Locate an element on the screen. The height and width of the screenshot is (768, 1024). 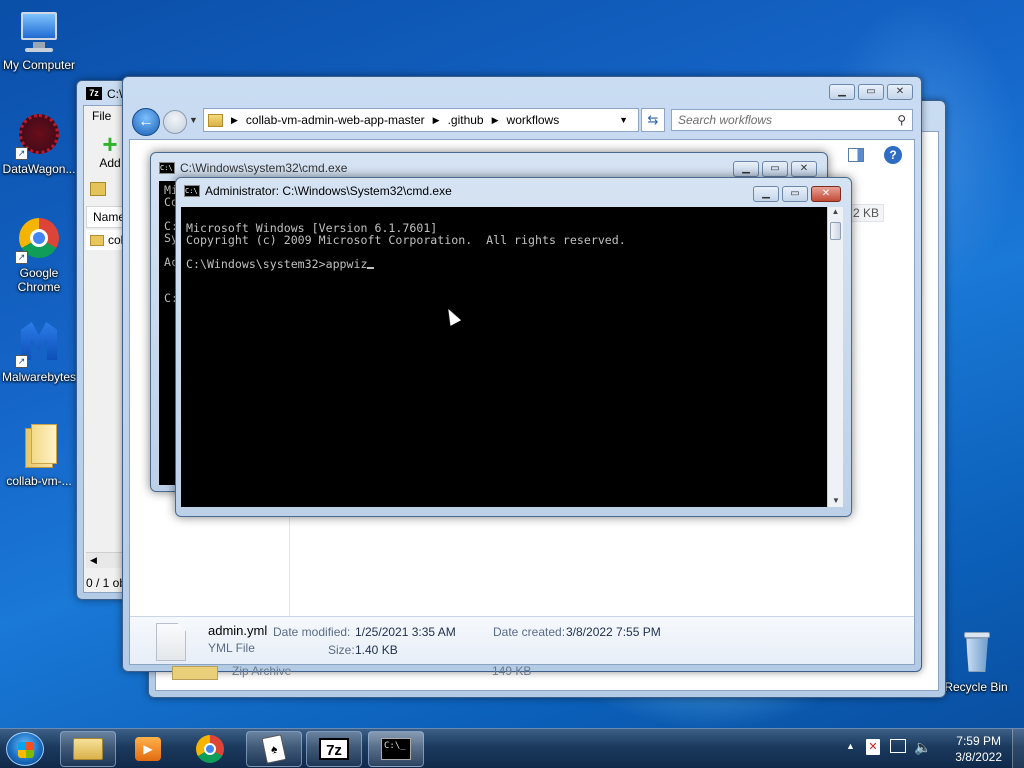
console-prompt-line: C:\Windows\system32>appwiz is located at coordinates (504, 264).